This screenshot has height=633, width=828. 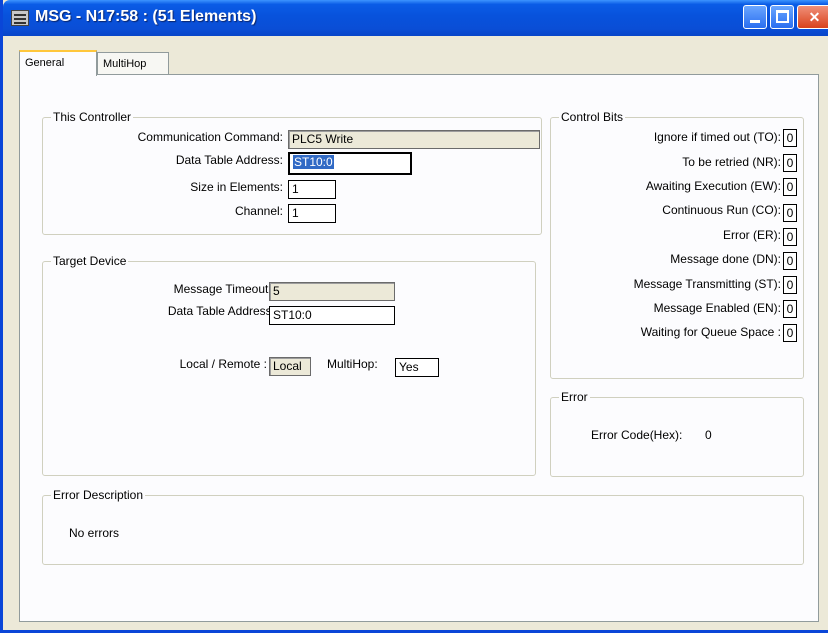 What do you see at coordinates (417, 367) in the screenshot?
I see `multihop-field: Yes` at bounding box center [417, 367].